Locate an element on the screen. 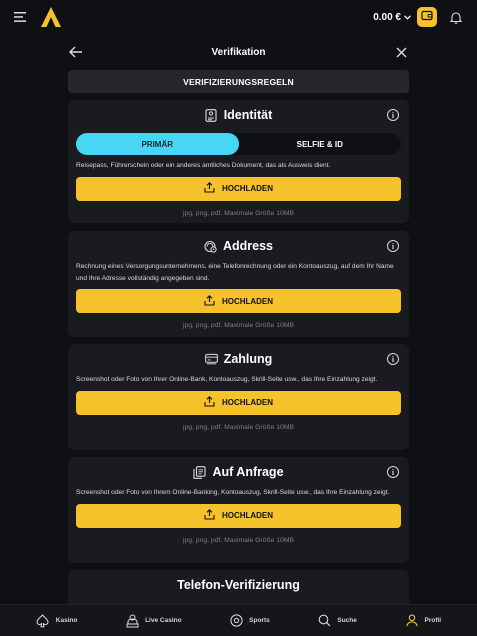 Image resolution: width=477 pixels, height=636 pixels. verification-rules-button: VERIFIZIERUNGSREGELN is located at coordinates (238, 81).